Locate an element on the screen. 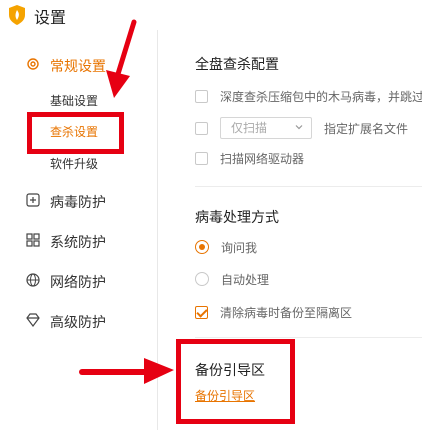 The height and width of the screenshot is (430, 422). globe-icon is located at coordinates (33, 280).